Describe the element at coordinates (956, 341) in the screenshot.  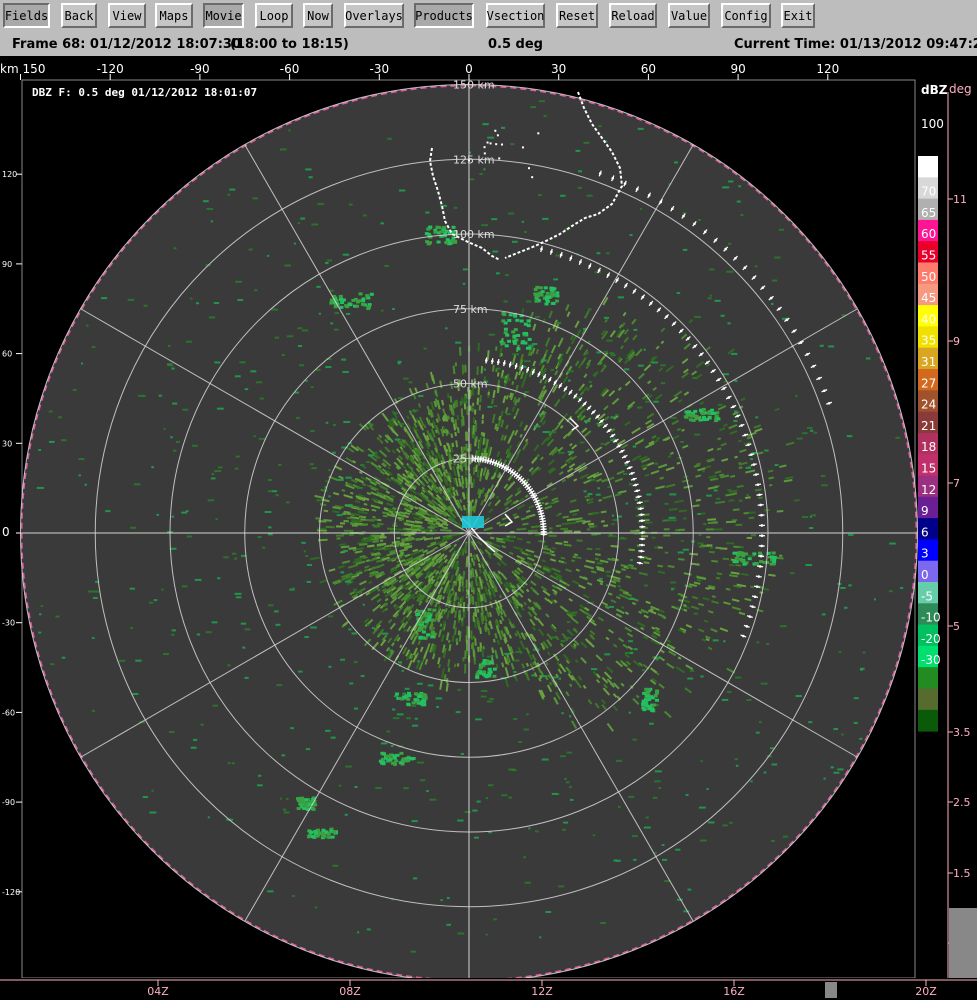
I see `elev-label: 9` at that location.